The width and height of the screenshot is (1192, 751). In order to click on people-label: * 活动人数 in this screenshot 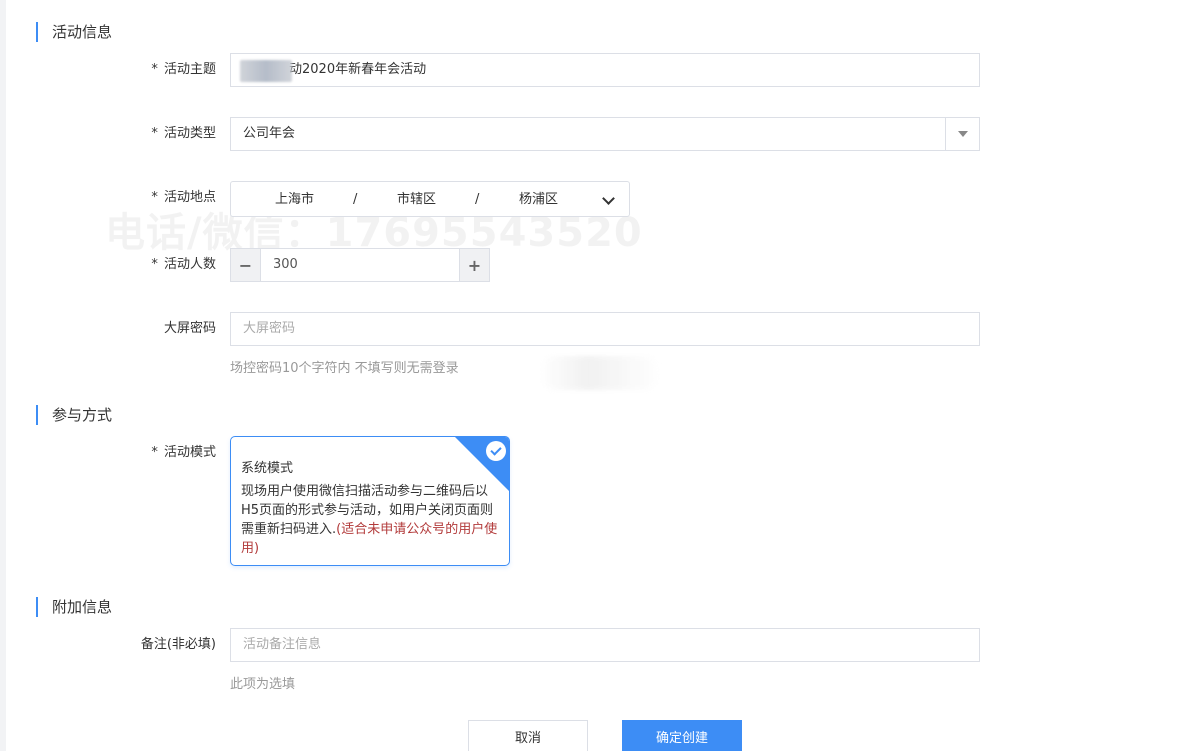, I will do `click(168, 265)`.